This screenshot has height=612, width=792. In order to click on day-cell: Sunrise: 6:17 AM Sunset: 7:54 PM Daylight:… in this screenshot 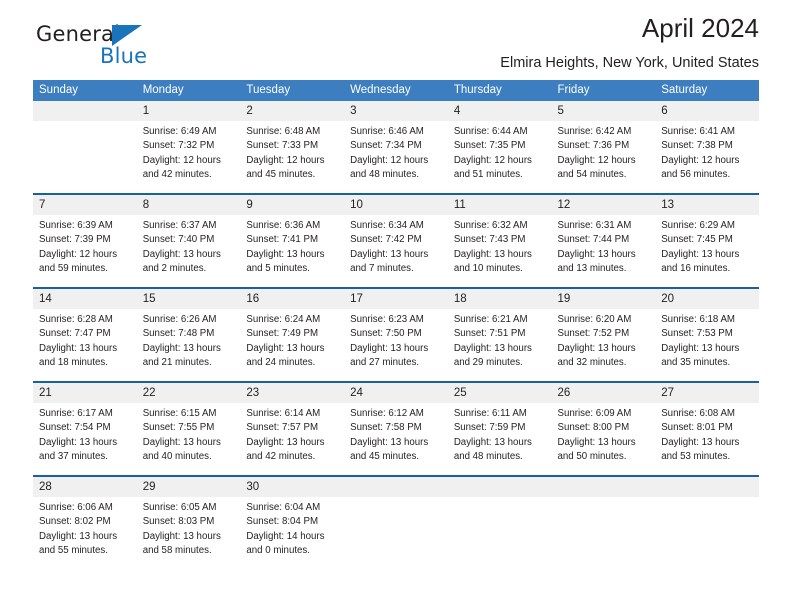, I will do `click(85, 439)`.